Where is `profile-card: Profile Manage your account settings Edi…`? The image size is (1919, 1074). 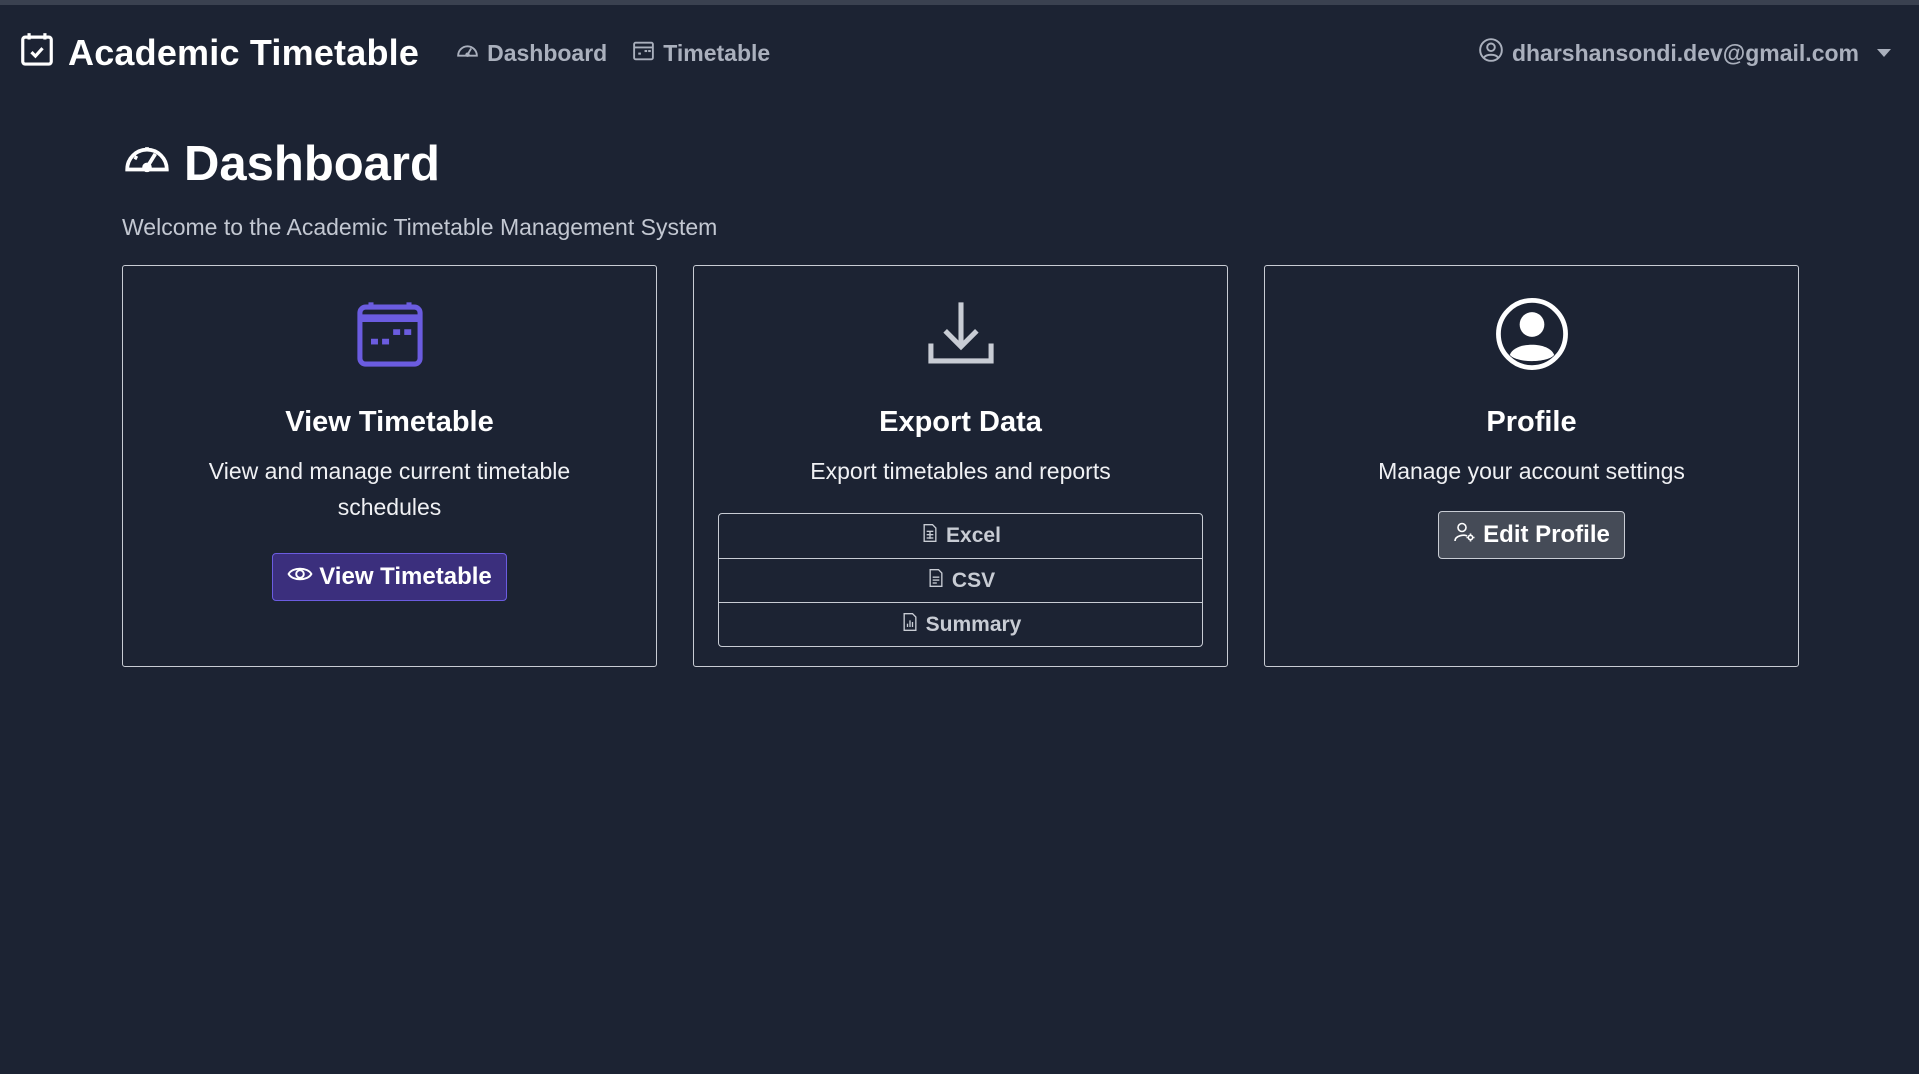
profile-card: Profile Manage your account settings Edi… is located at coordinates (1531, 466).